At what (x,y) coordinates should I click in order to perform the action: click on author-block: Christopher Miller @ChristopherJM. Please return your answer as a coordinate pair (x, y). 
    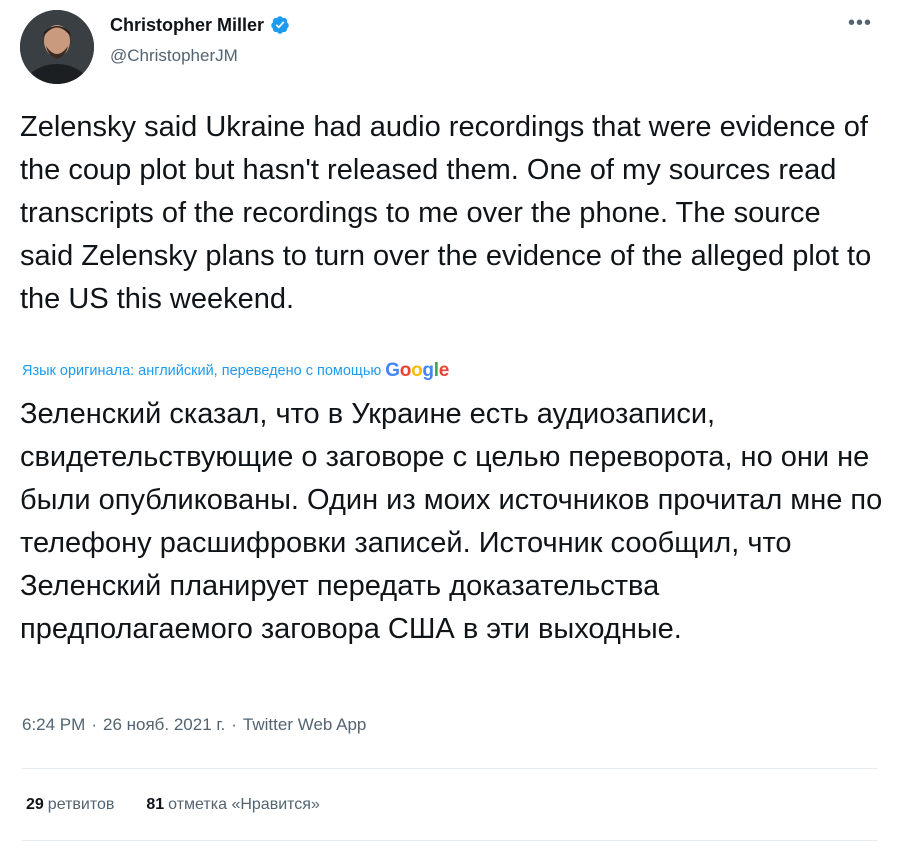
    Looking at the image, I should click on (200, 39).